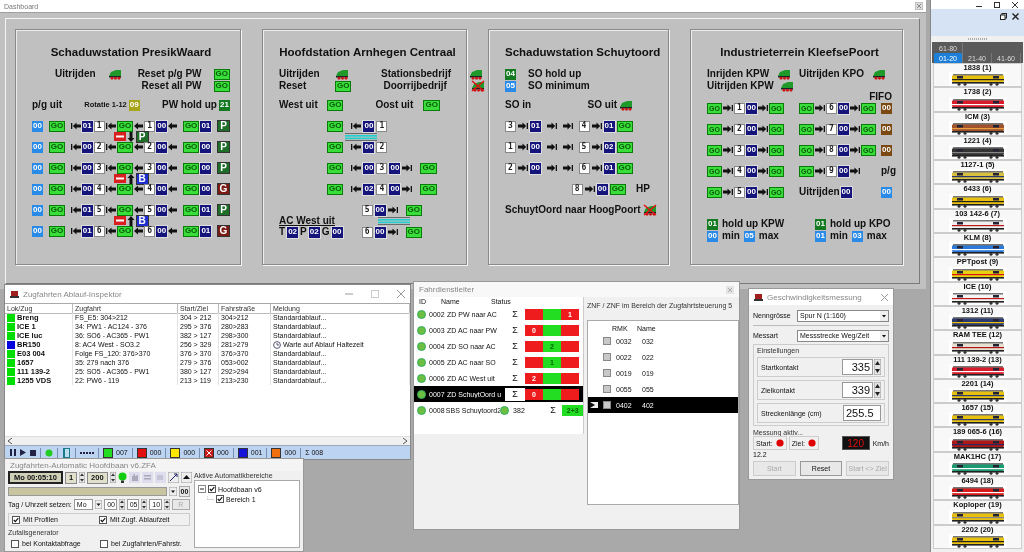 The image size is (1024, 552). I want to click on route-icon, so click(173, 477).